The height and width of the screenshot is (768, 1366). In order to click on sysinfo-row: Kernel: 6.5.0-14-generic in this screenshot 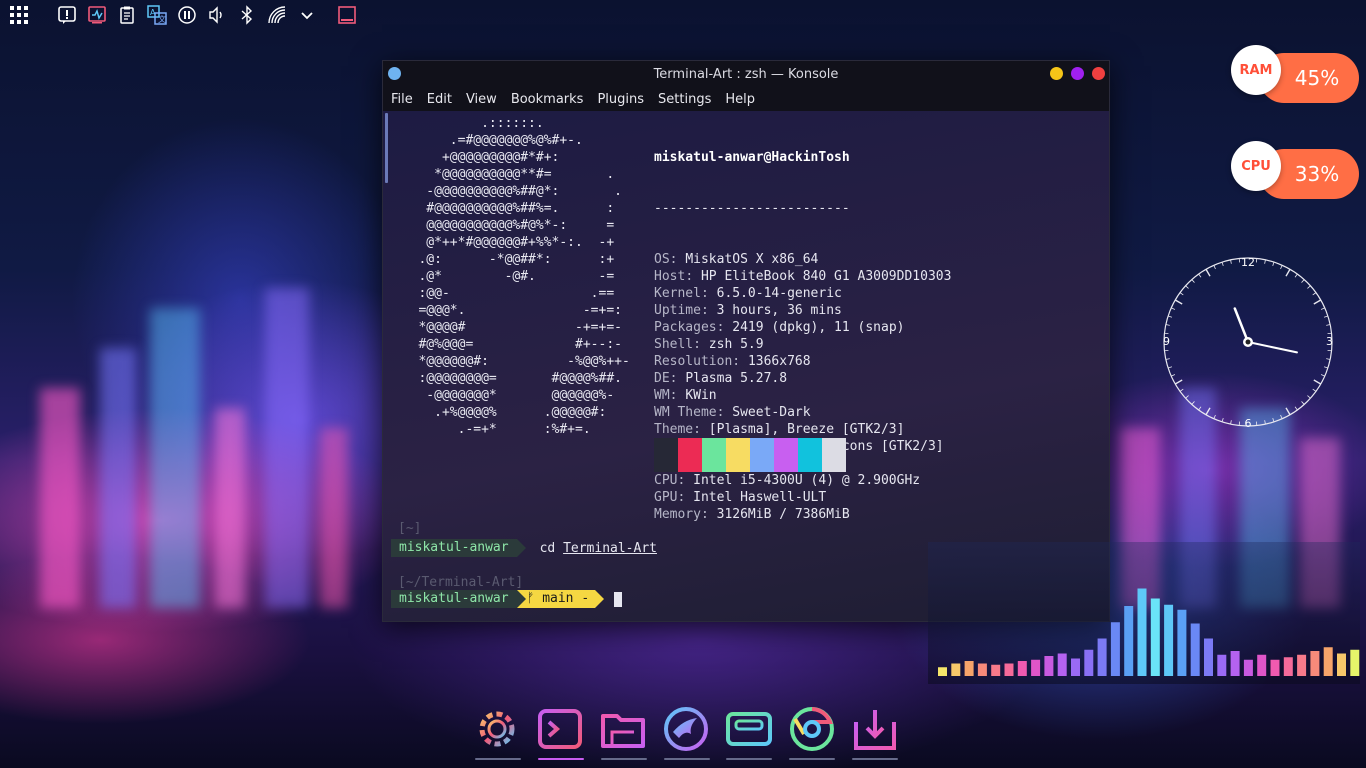, I will do `click(748, 293)`.